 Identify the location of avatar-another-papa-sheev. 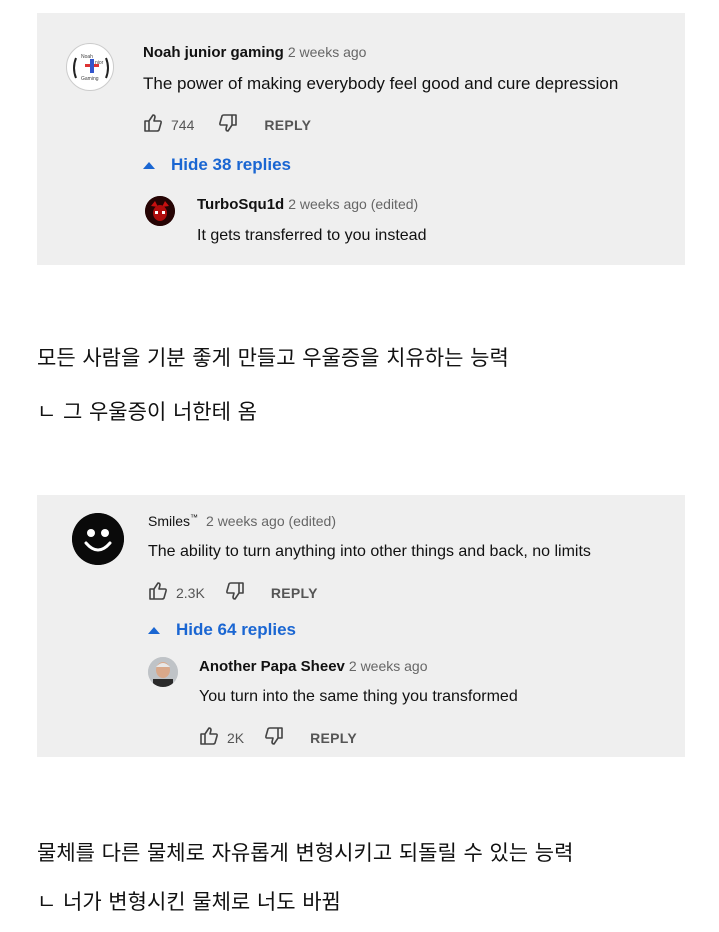
(163, 672).